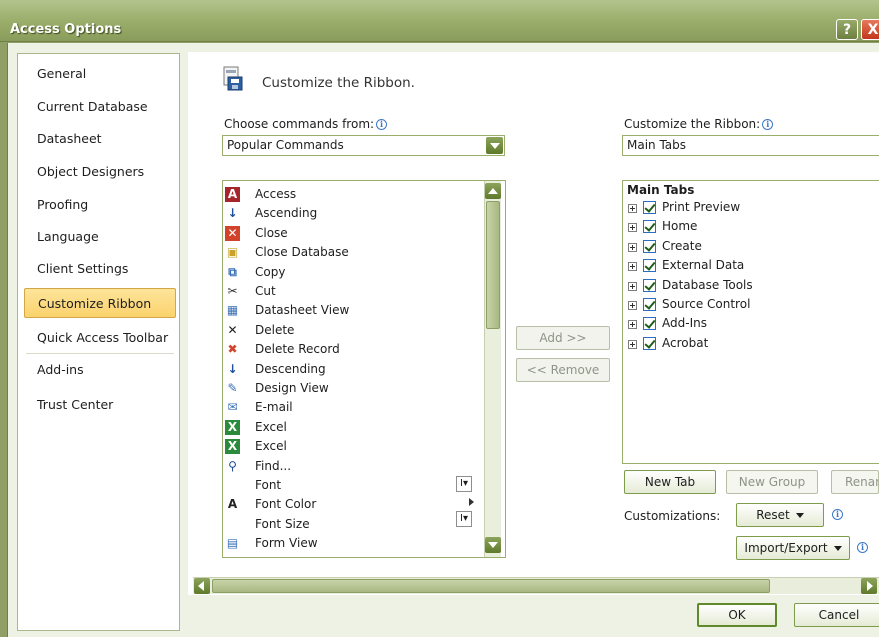 The image size is (879, 637). Describe the element at coordinates (100, 269) in the screenshot. I see `nav-item-client-settings: Client Settings` at that location.